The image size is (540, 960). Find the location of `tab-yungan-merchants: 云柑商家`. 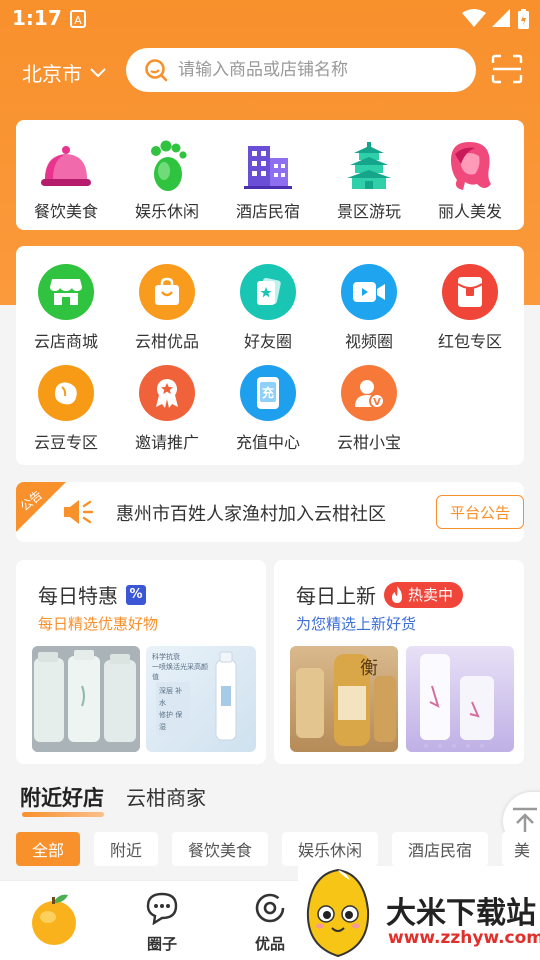

tab-yungan-merchants: 云柑商家 is located at coordinates (176, 796).